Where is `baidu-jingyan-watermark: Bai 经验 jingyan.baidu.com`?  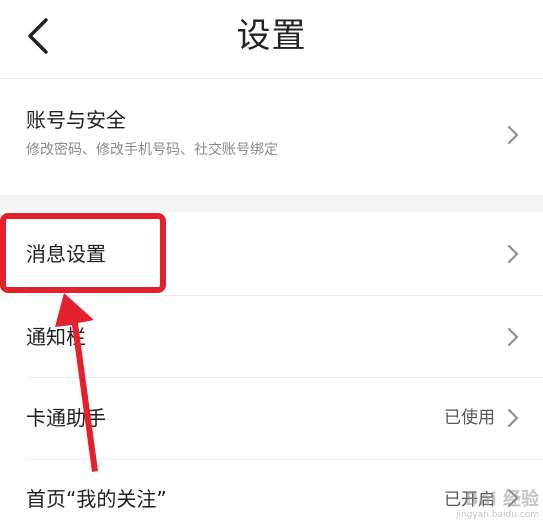
baidu-jingyan-watermark: Bai 经验 jingyan.baidu.com is located at coordinates (497, 505).